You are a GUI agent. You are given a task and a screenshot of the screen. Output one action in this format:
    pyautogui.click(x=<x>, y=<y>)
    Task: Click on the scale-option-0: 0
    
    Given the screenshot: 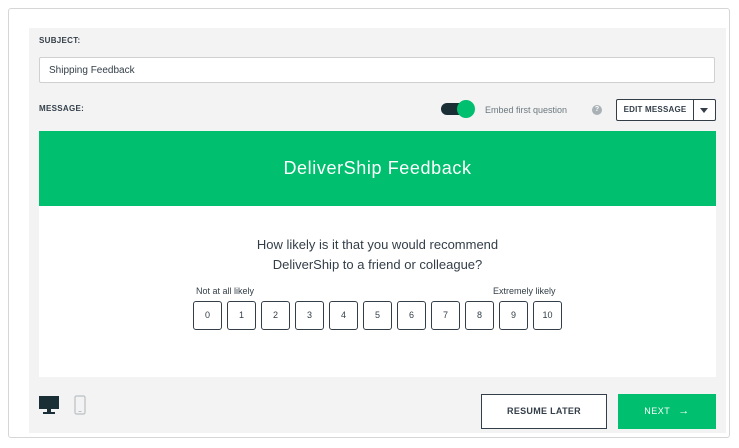 What is the action you would take?
    pyautogui.click(x=207, y=315)
    